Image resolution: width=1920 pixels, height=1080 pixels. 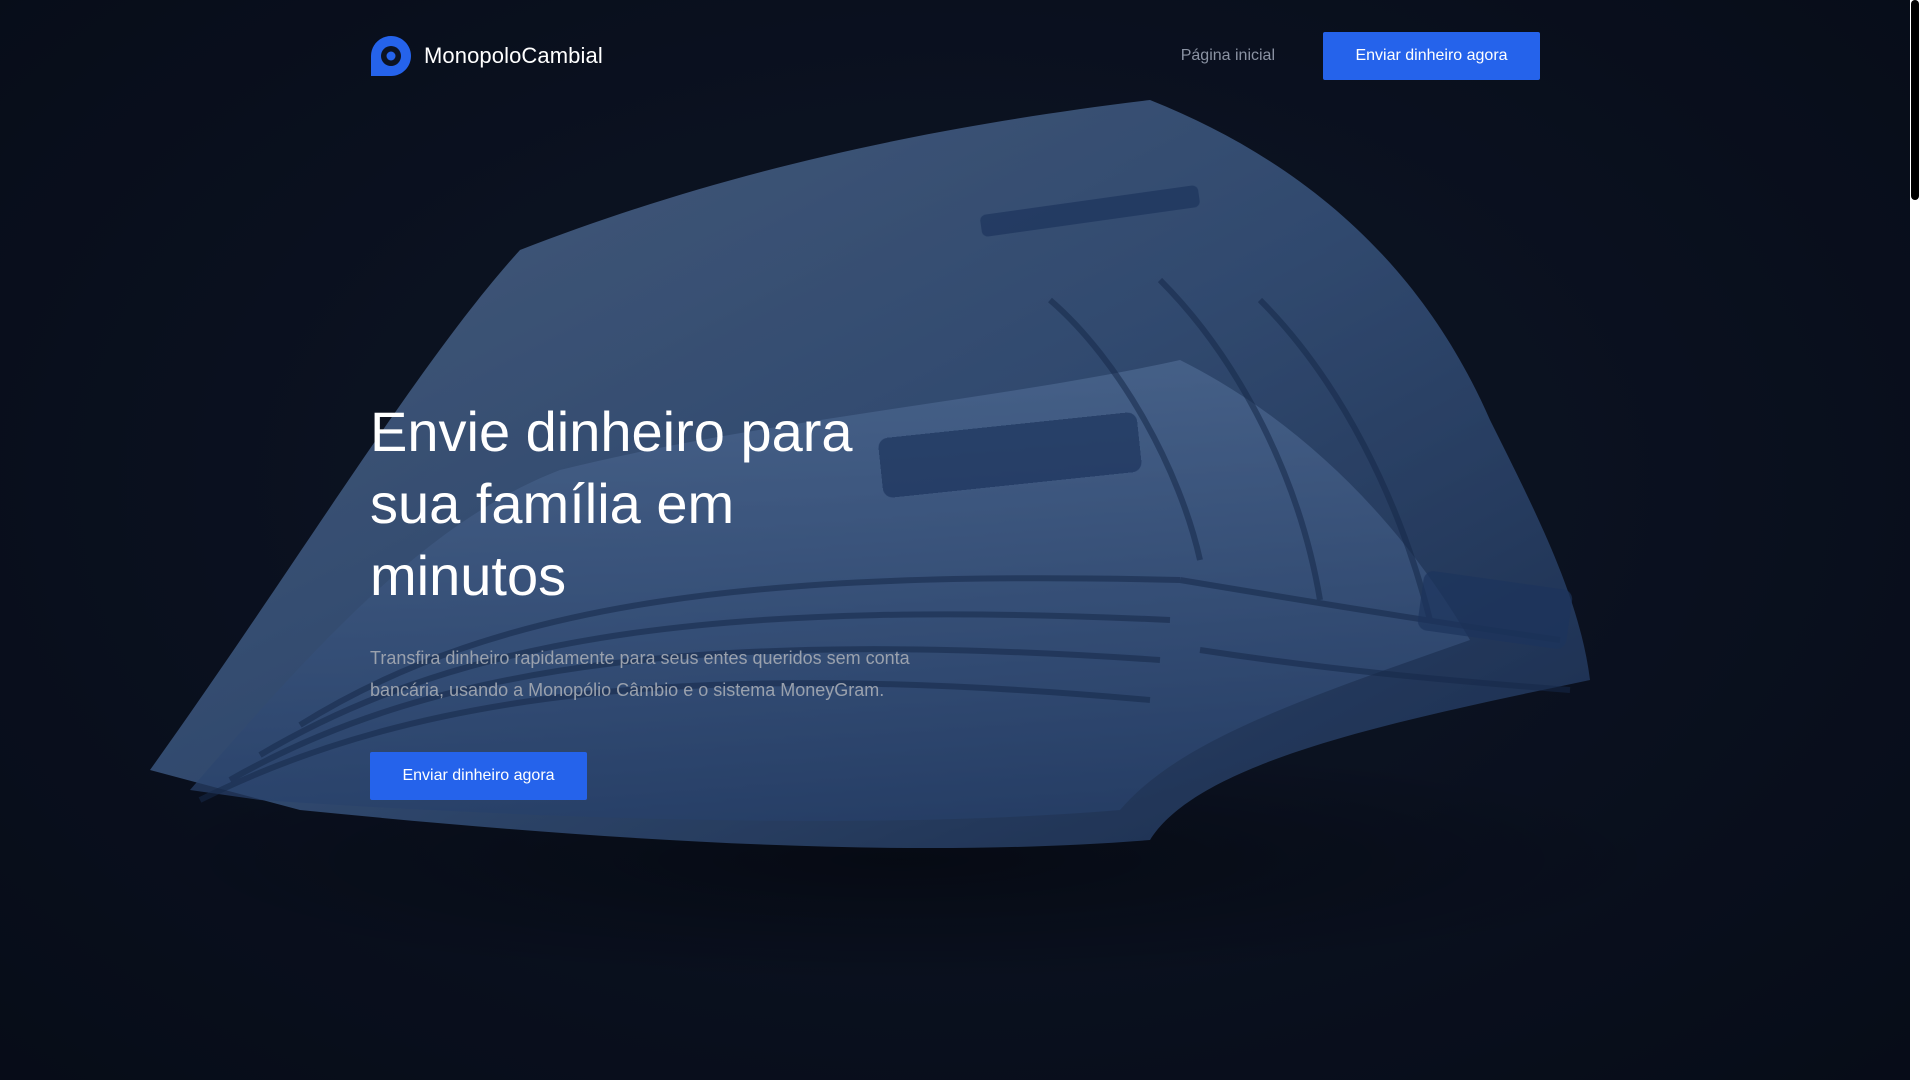 What do you see at coordinates (391, 56) in the screenshot?
I see `brand-logo-icon` at bounding box center [391, 56].